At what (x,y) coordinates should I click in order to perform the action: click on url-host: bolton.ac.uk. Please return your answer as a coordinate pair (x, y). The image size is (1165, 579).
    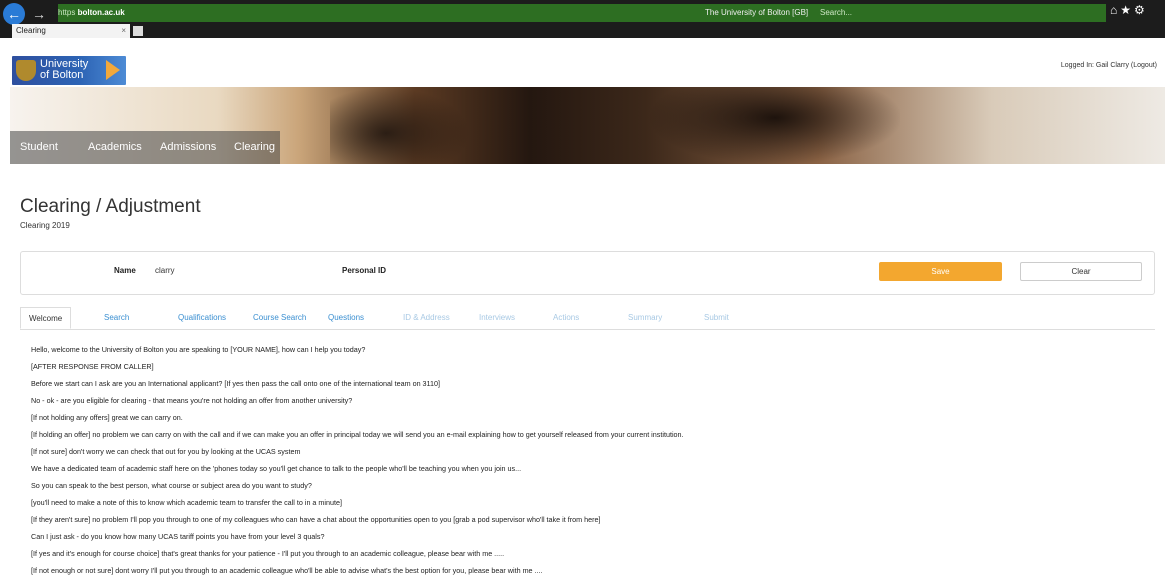
    Looking at the image, I should click on (101, 12).